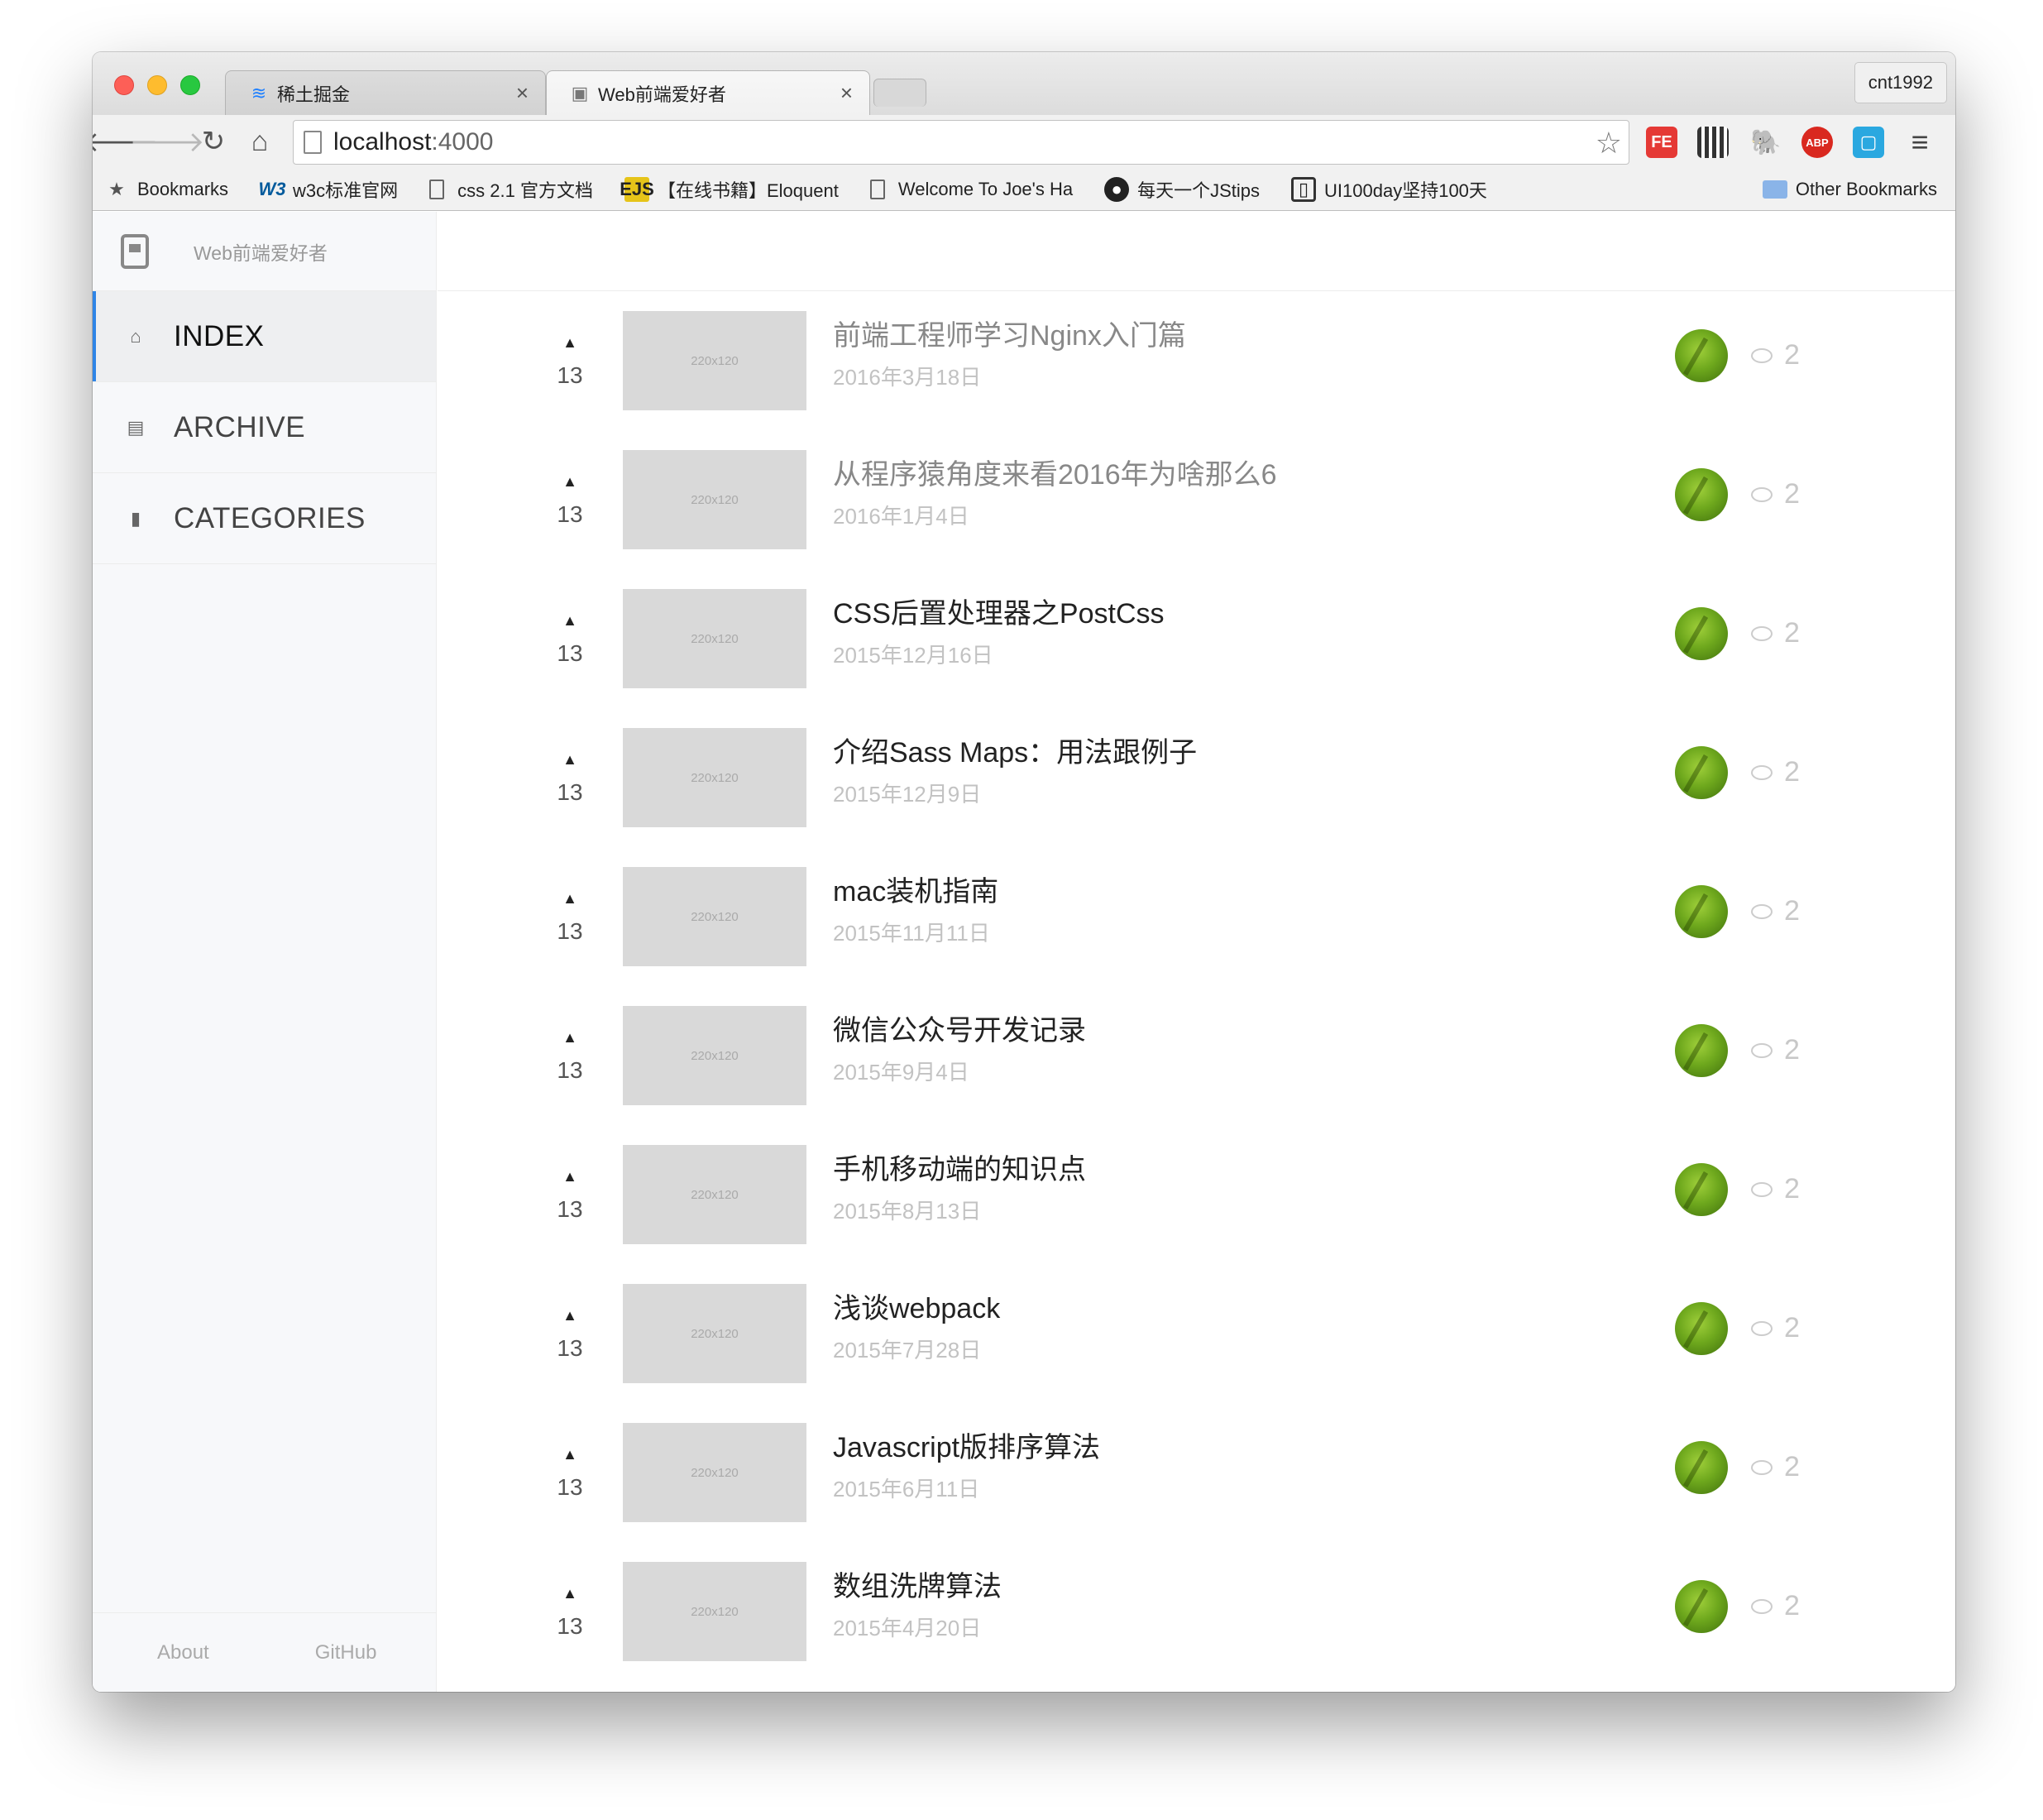 The height and width of the screenshot is (1820, 2043). What do you see at coordinates (314, 94) in the screenshot?
I see `tab-label: 稀土掘金` at bounding box center [314, 94].